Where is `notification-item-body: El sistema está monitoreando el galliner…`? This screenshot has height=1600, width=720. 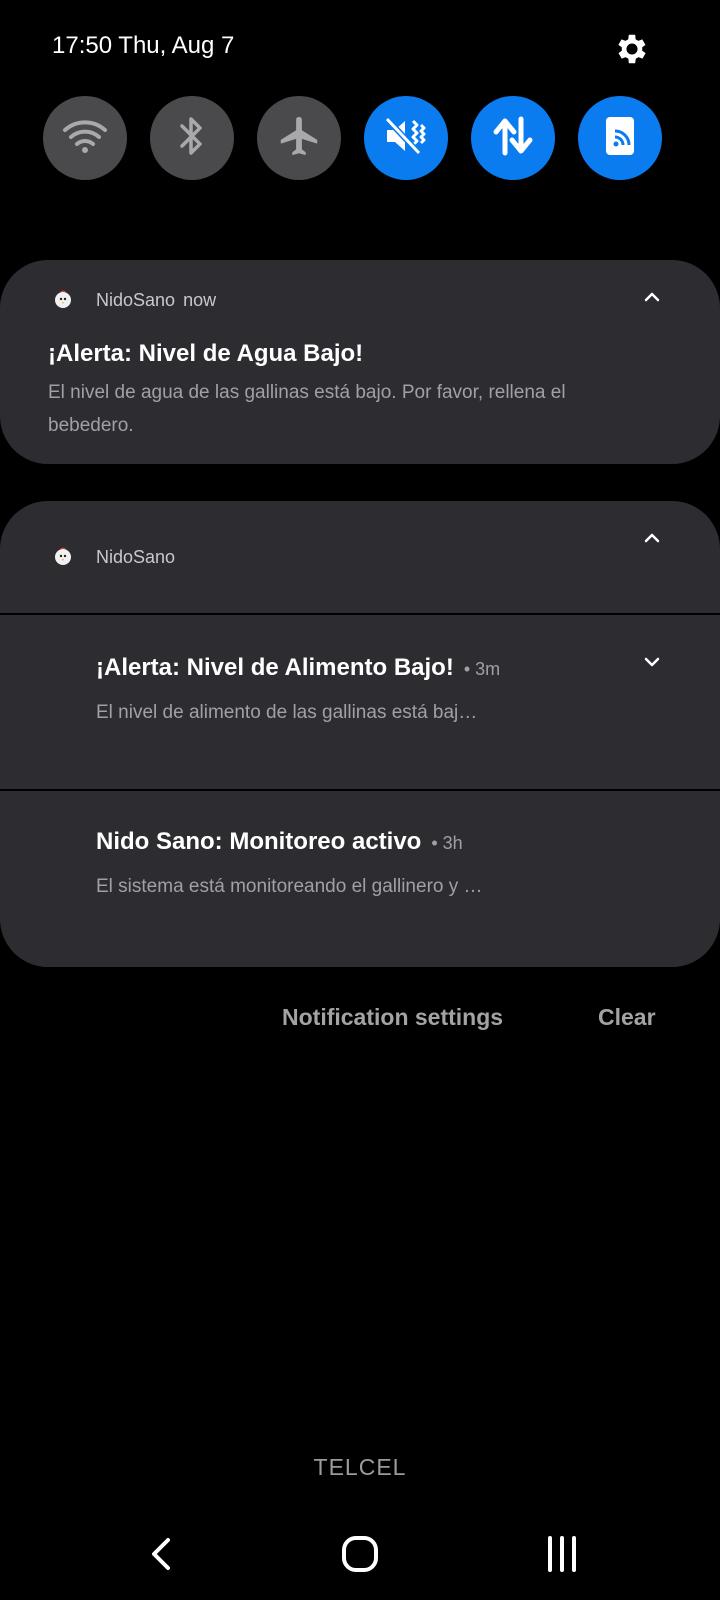
notification-item-body: El sistema está monitoreando el galliner… is located at coordinates (289, 886).